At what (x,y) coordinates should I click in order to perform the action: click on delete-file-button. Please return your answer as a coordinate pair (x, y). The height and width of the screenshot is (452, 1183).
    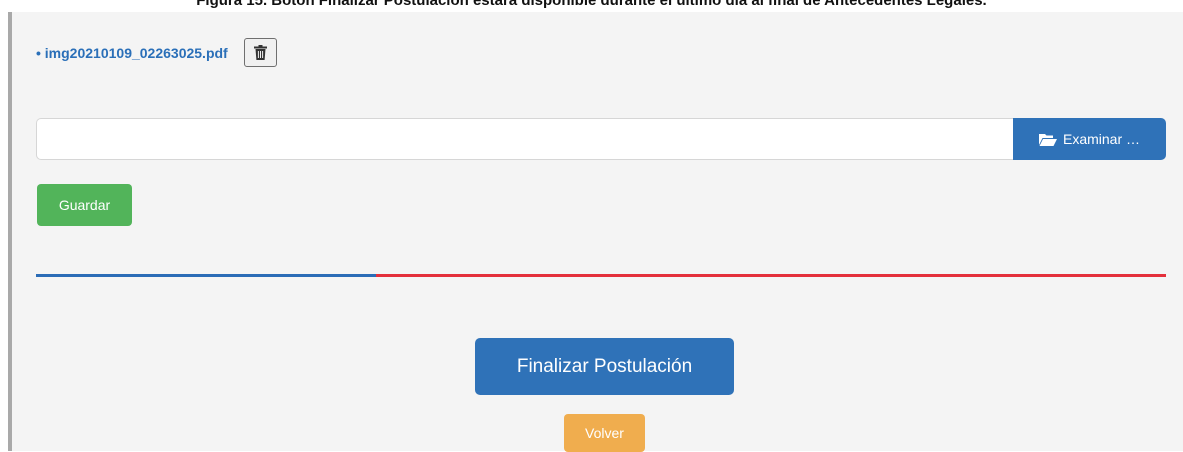
    Looking at the image, I should click on (260, 52).